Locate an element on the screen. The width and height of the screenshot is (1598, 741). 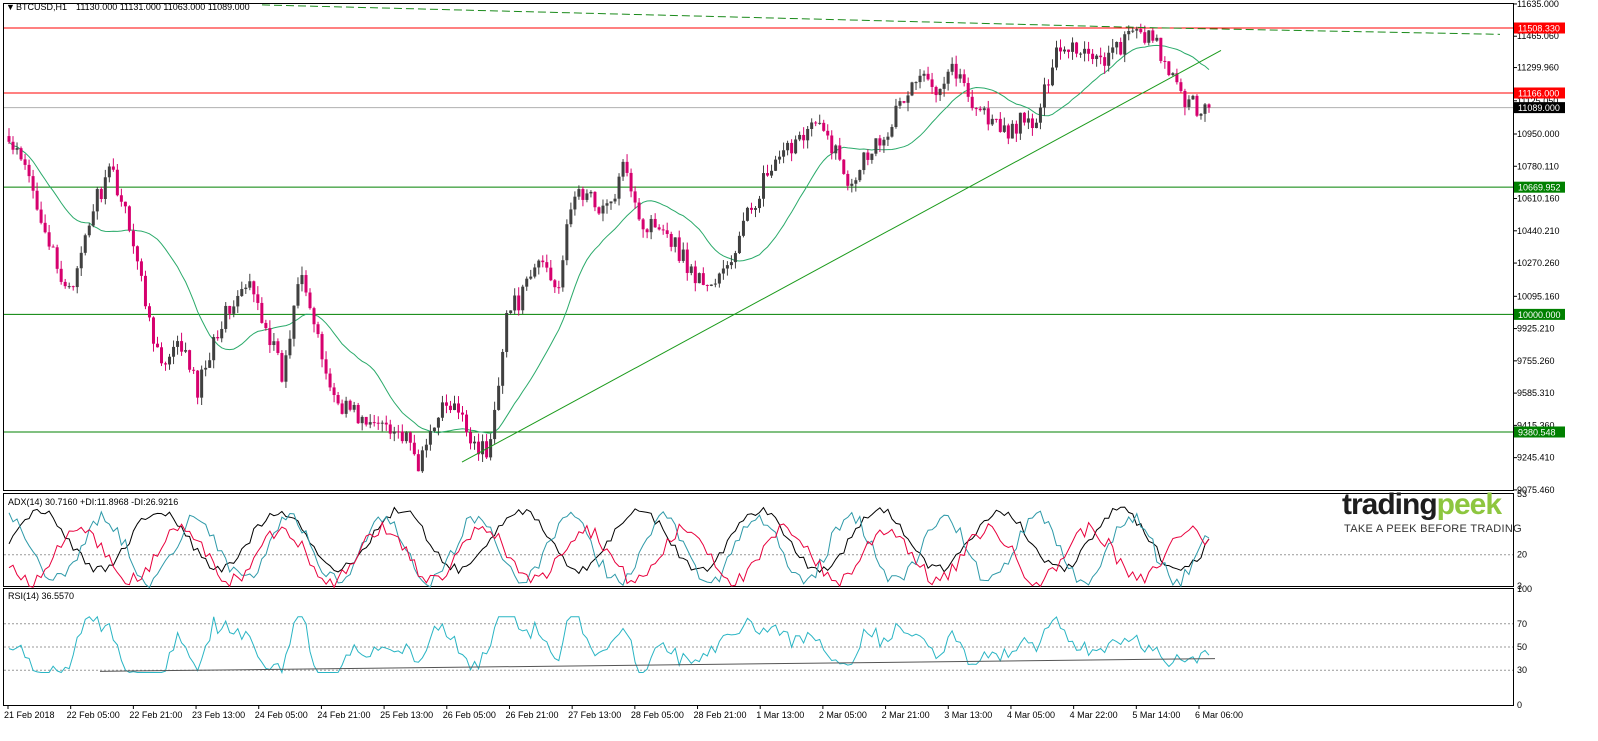
dropdown-arrow-icon: ▼ is located at coordinates (10, 7).